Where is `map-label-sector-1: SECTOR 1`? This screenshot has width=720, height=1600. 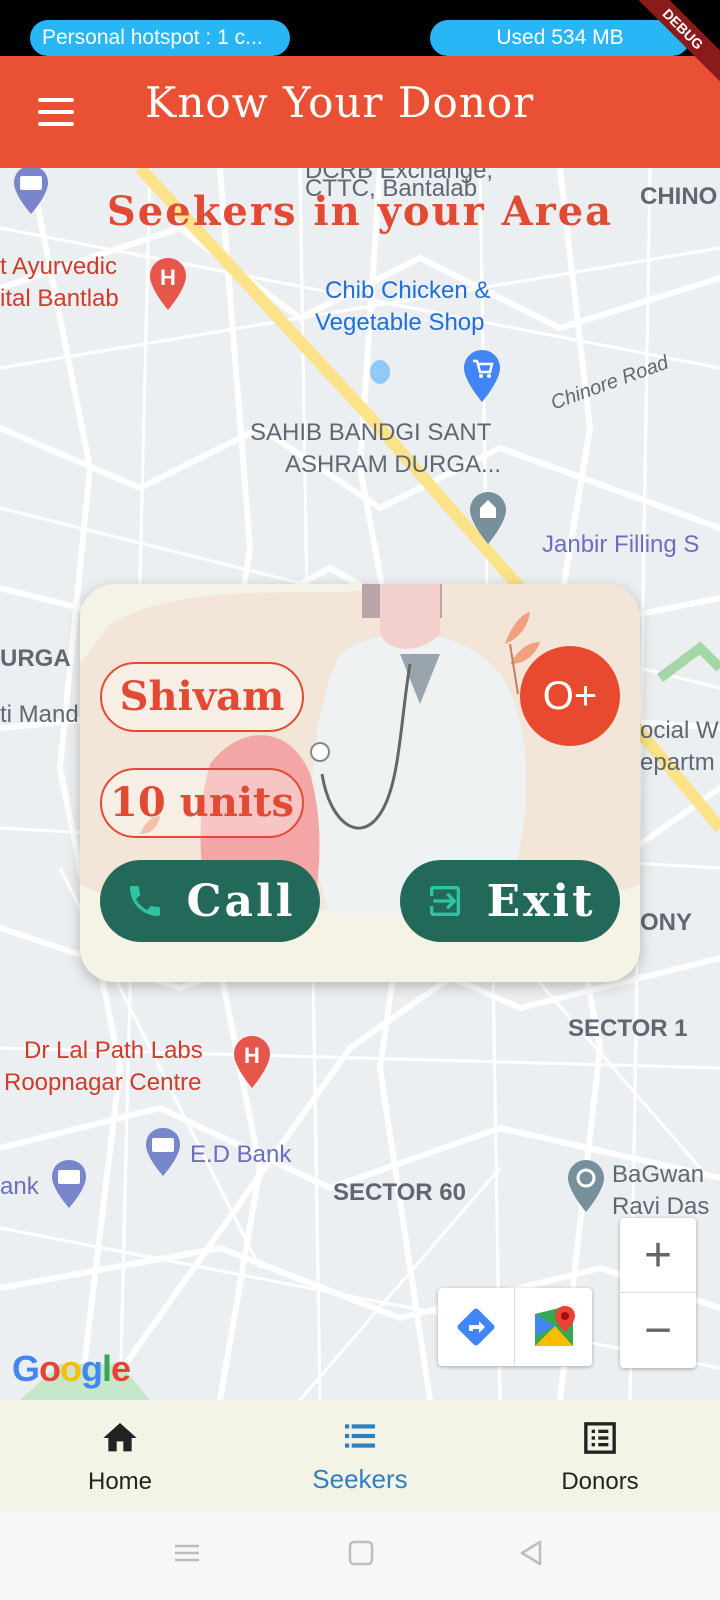 map-label-sector-1: SECTOR 1 is located at coordinates (628, 1028).